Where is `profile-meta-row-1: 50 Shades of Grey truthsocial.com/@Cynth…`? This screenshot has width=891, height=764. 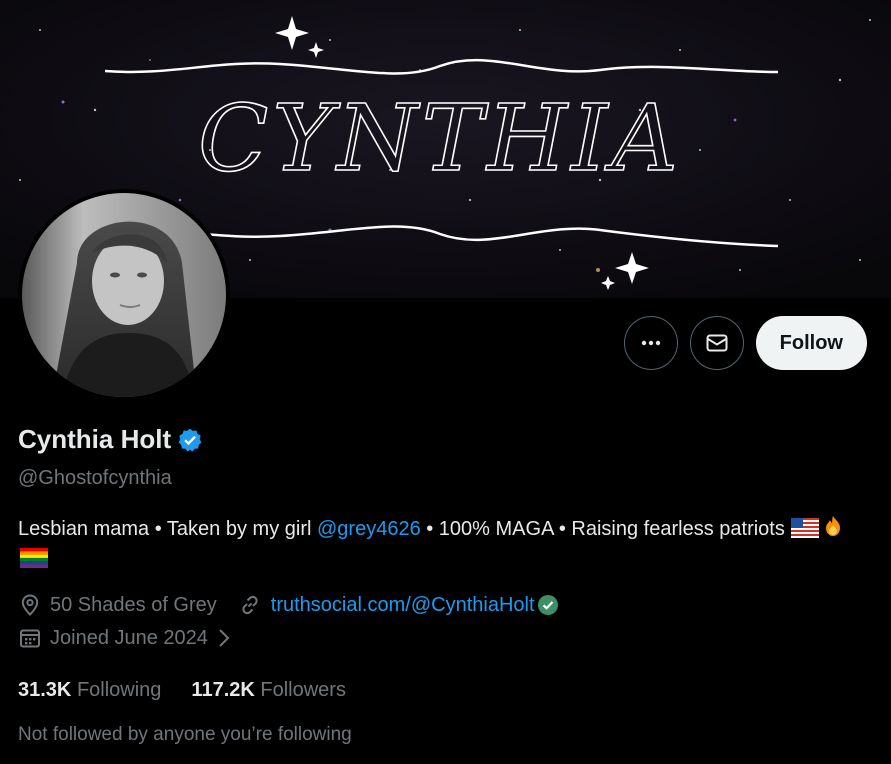 profile-meta-row-1: 50 Shades of Grey truthsocial.com/@Cynth… is located at coordinates (288, 605).